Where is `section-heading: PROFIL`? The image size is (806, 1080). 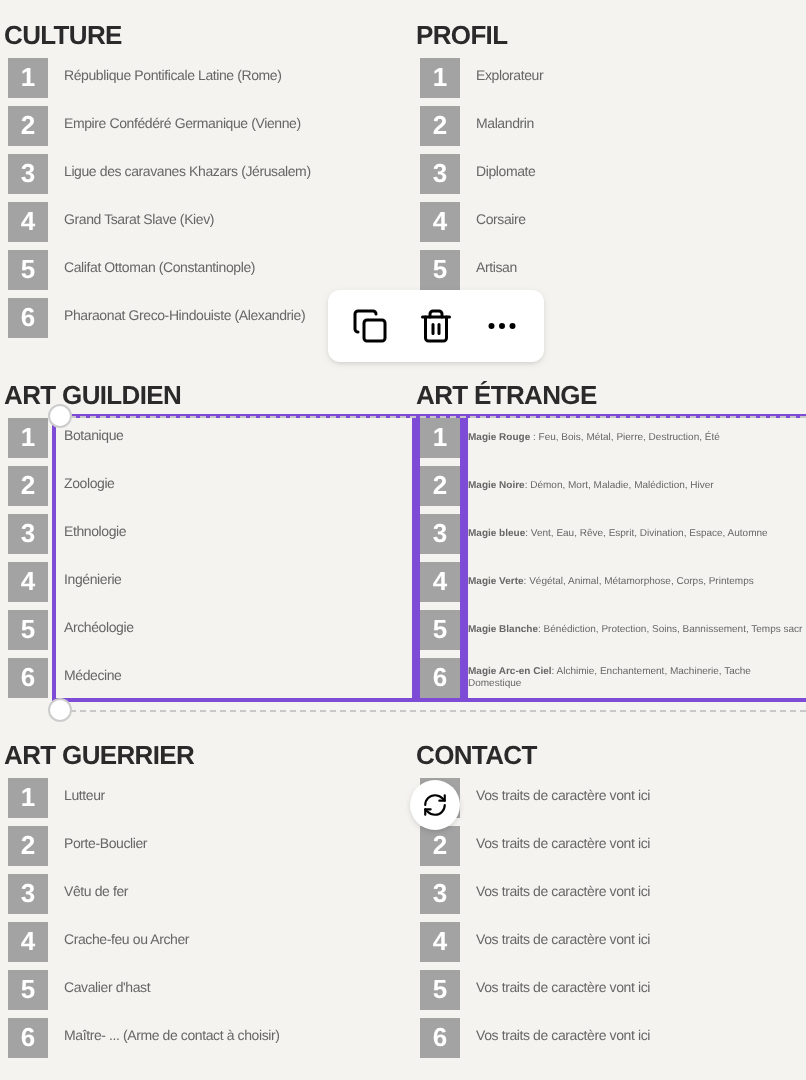 section-heading: PROFIL is located at coordinates (463, 36).